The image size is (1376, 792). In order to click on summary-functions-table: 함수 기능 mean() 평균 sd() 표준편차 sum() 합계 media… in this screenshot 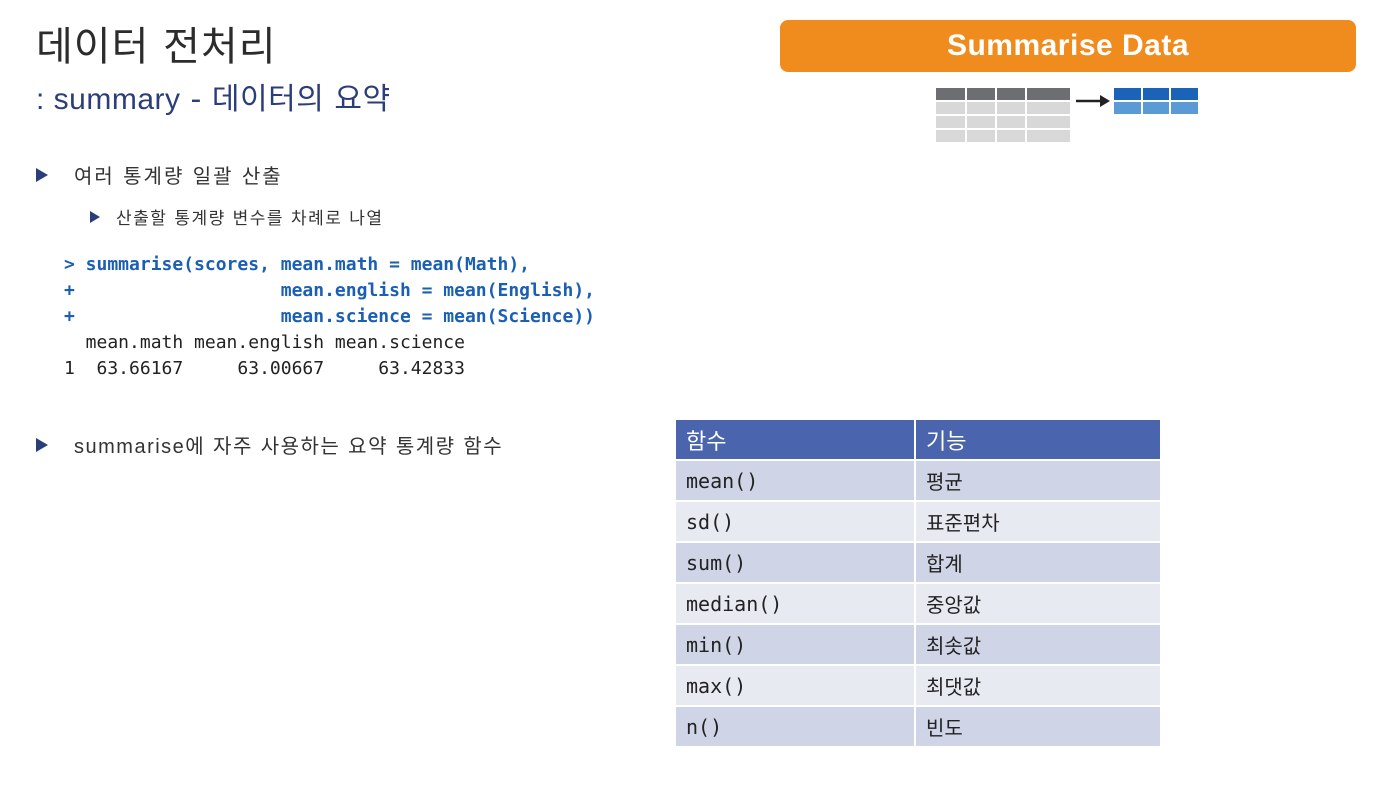, I will do `click(919, 584)`.